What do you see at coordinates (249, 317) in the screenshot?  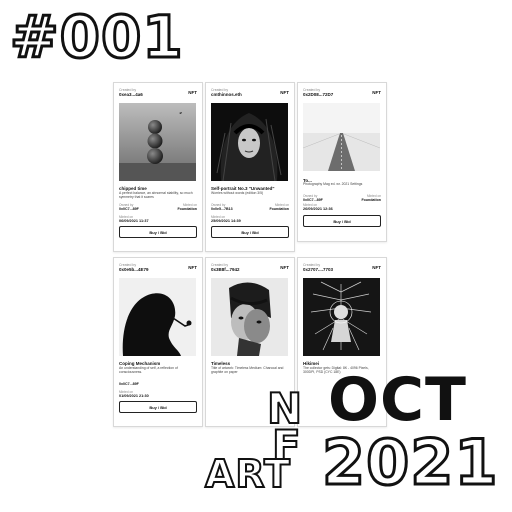 I see `split-face-icon` at bounding box center [249, 317].